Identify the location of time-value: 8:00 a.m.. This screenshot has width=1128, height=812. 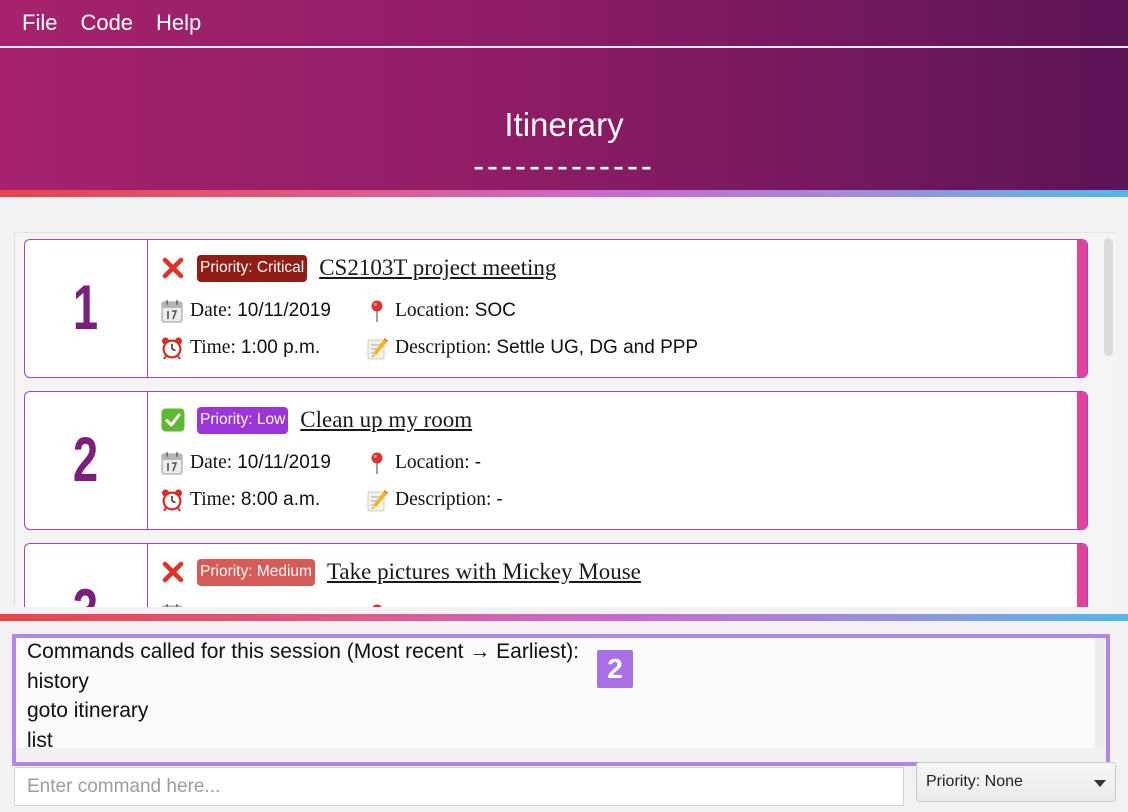
(280, 499).